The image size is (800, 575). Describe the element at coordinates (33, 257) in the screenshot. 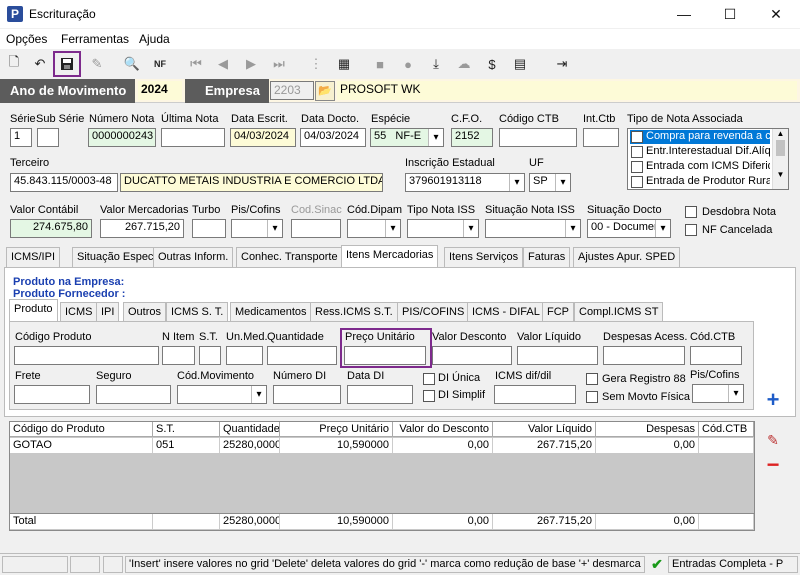

I see `tab-icms-ipi: ICMS/IPI` at that location.